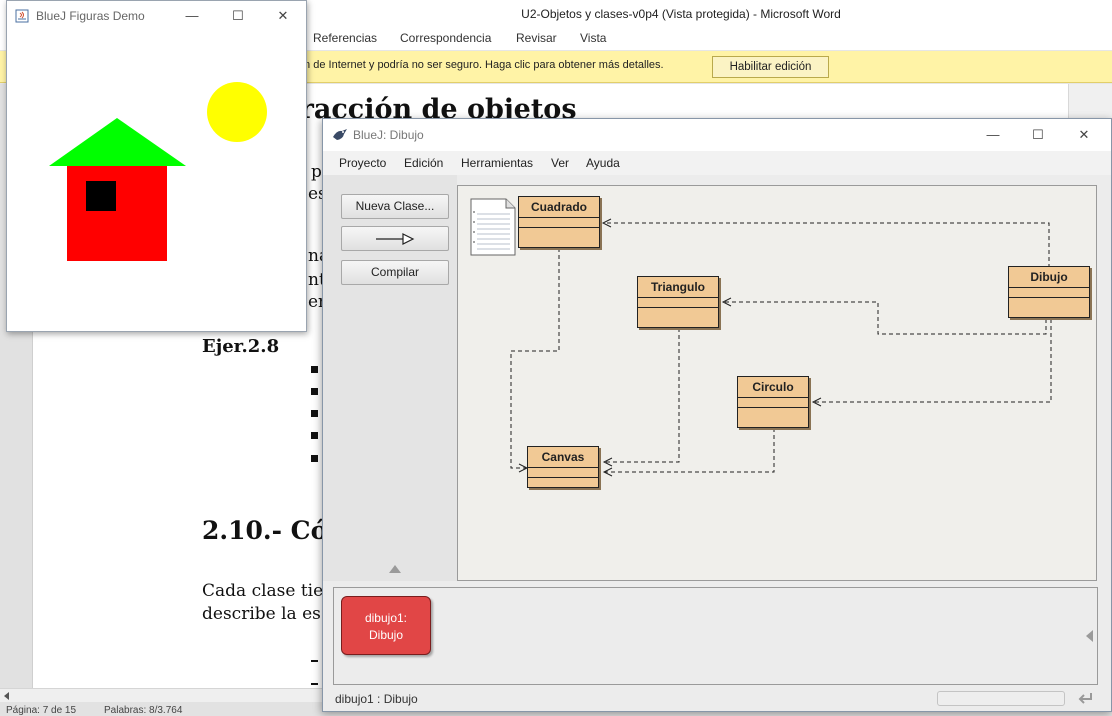 Image resolution: width=1112 pixels, height=716 pixels. I want to click on doc-paragraph-line: Cada clase tie, so click(263, 591).